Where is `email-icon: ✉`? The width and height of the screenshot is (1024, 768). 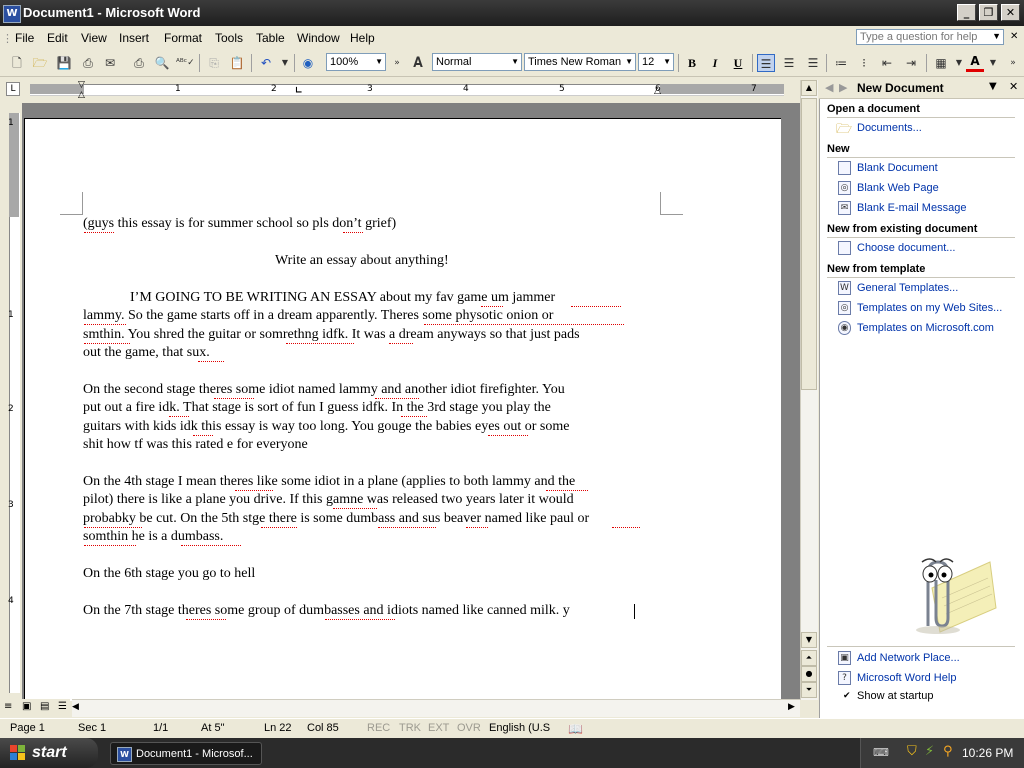 email-icon: ✉ is located at coordinates (110, 63).